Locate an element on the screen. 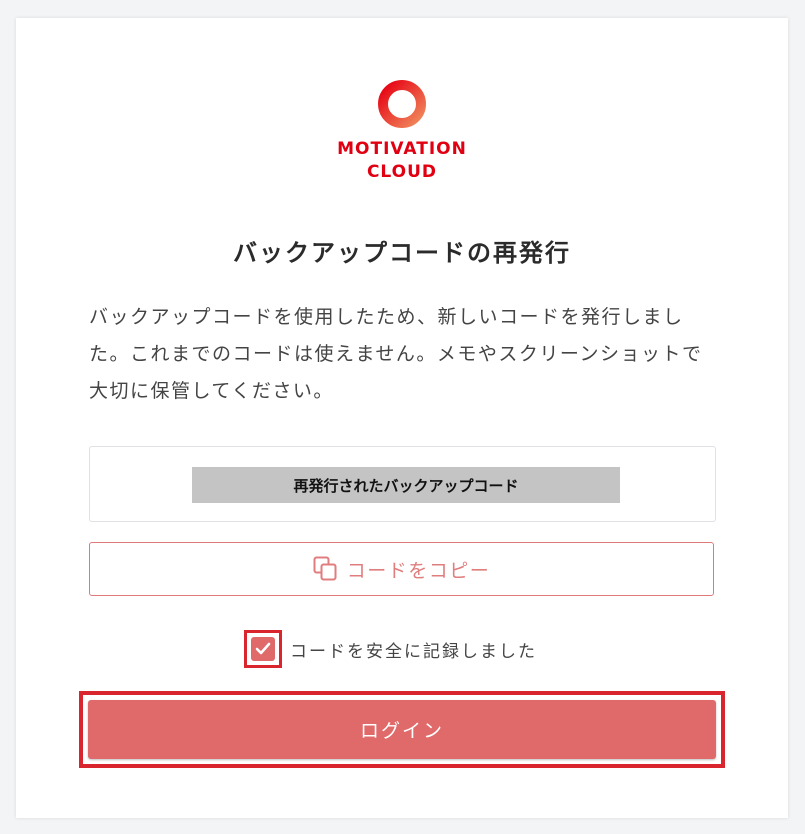 The width and height of the screenshot is (805, 834). checkmark-icon is located at coordinates (263, 648).